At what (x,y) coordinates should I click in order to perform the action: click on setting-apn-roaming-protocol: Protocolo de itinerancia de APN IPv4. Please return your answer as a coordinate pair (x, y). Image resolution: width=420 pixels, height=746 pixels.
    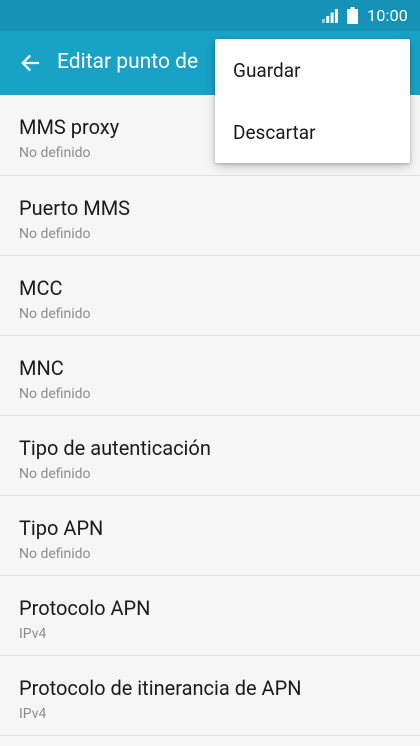
    Looking at the image, I should click on (210, 696).